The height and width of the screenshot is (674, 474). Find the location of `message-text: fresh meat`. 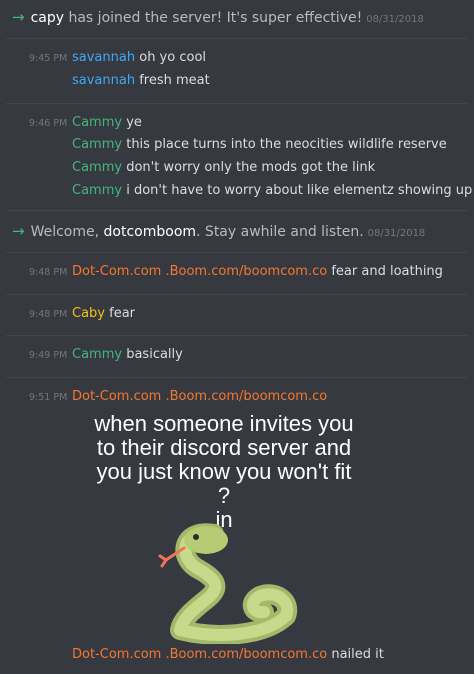

message-text: fresh meat is located at coordinates (174, 80).